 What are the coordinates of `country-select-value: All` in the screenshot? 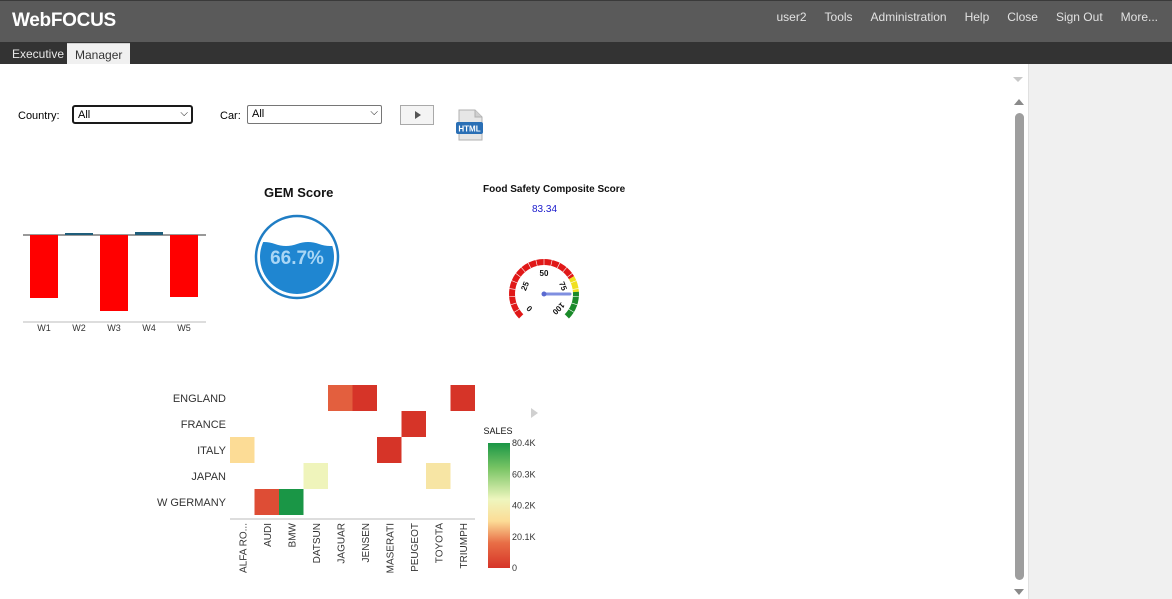 It's located at (84, 115).